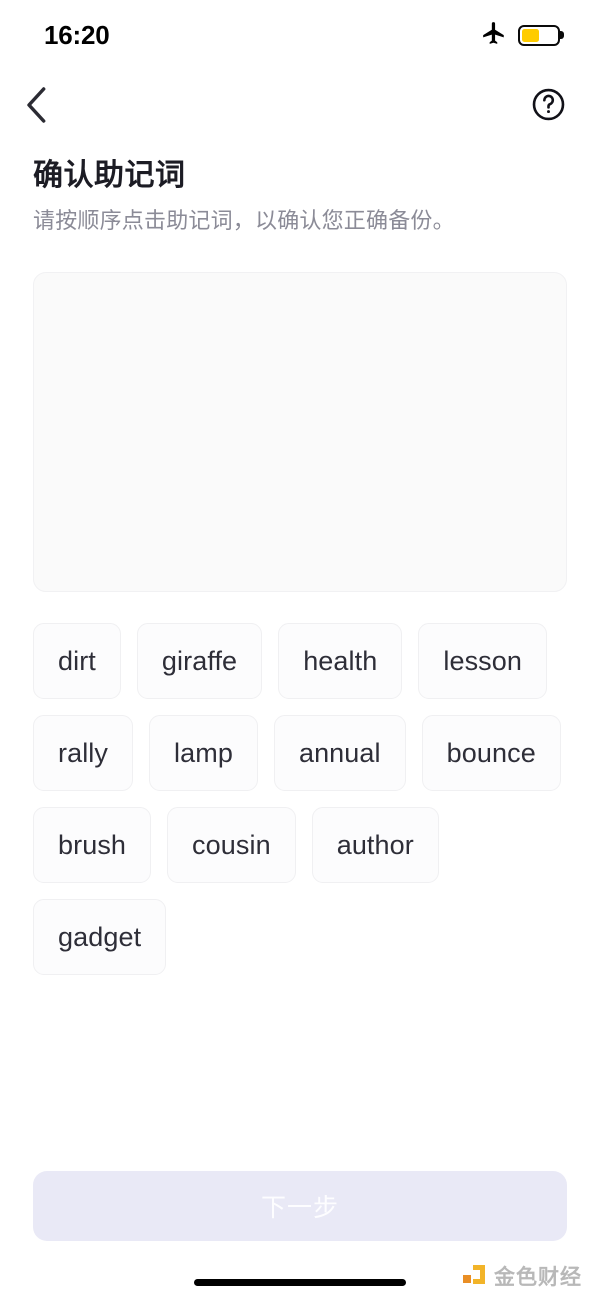 This screenshot has width=600, height=1299. I want to click on word-chip: annual, so click(339, 753).